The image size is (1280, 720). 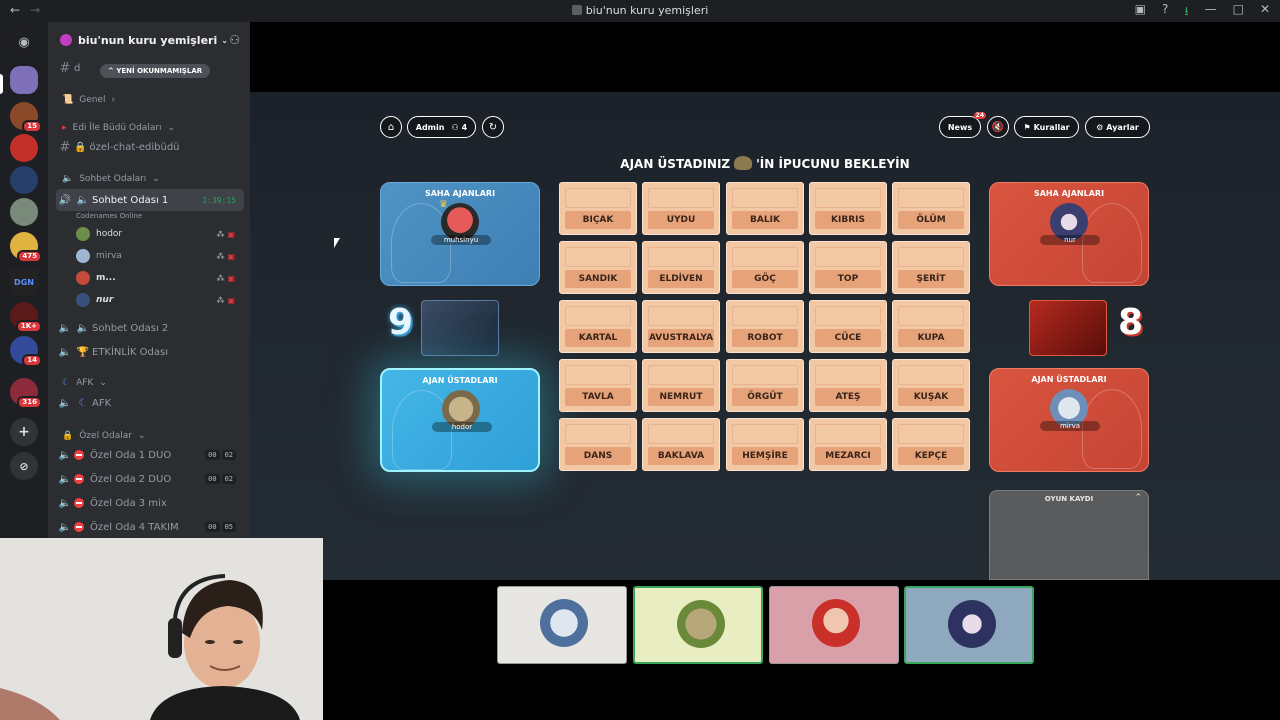 What do you see at coordinates (150, 352) in the screenshot?
I see `voice-channel-etkinlik: 🔈 🏆 ETKİNLİK Odası` at bounding box center [150, 352].